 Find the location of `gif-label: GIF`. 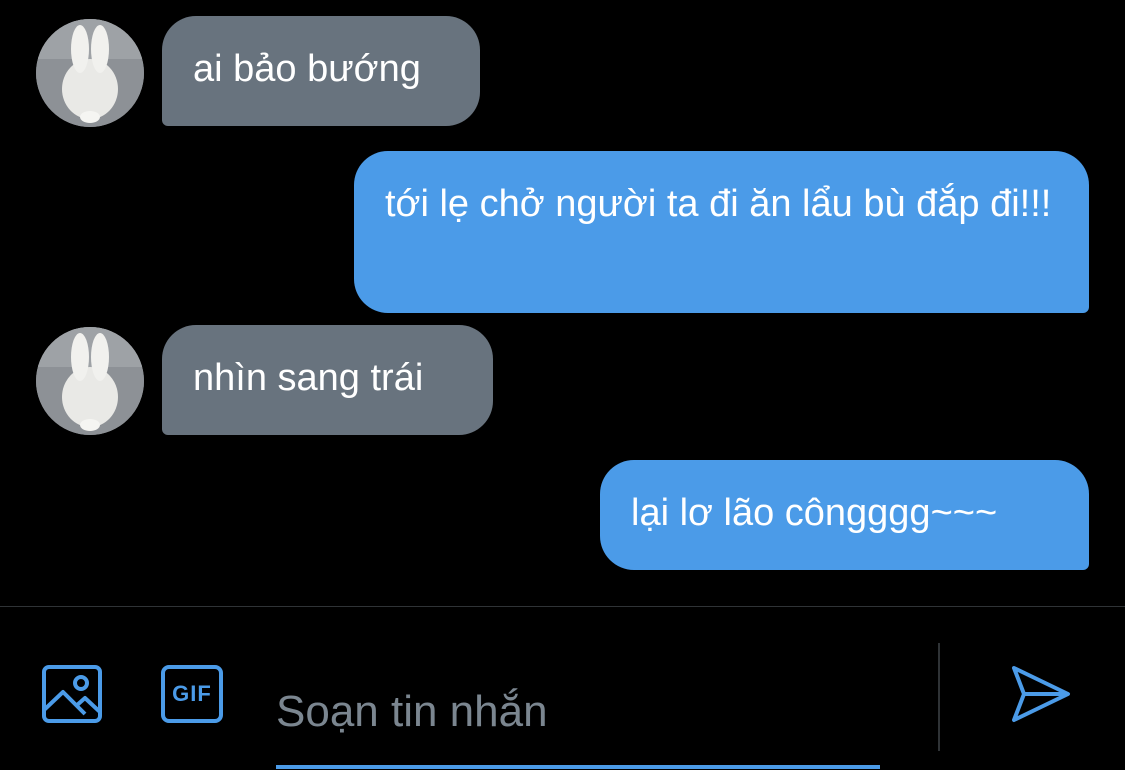

gif-label: GIF is located at coordinates (192, 693).